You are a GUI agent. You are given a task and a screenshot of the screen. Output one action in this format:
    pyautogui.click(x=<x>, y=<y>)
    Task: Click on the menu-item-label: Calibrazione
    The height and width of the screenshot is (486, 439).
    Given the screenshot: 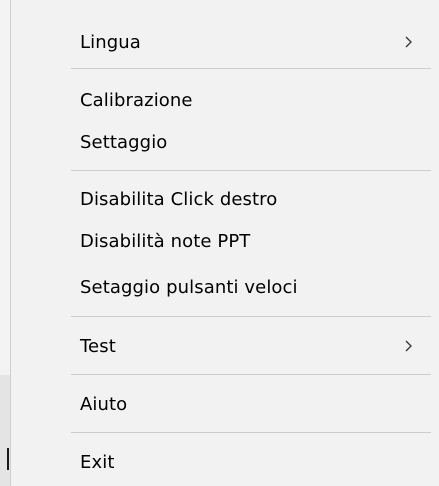 What is the action you would take?
    pyautogui.click(x=136, y=100)
    